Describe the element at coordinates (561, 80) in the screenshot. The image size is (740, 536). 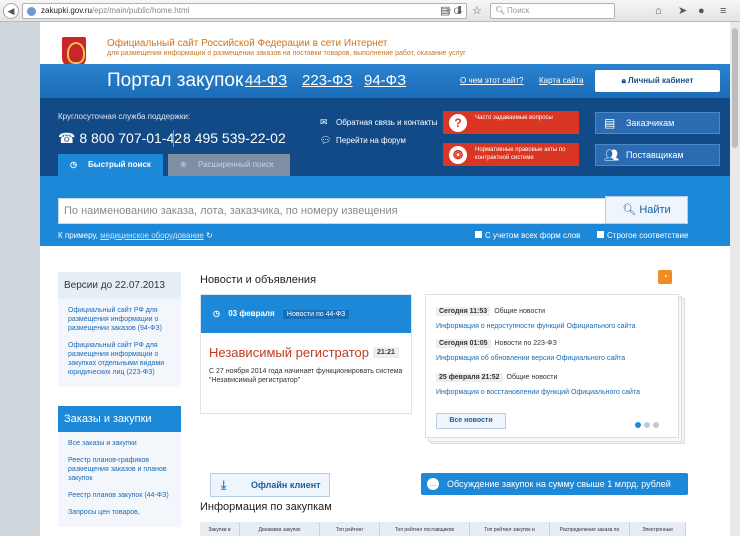
I see `sitemap-link: Карта сайта` at that location.